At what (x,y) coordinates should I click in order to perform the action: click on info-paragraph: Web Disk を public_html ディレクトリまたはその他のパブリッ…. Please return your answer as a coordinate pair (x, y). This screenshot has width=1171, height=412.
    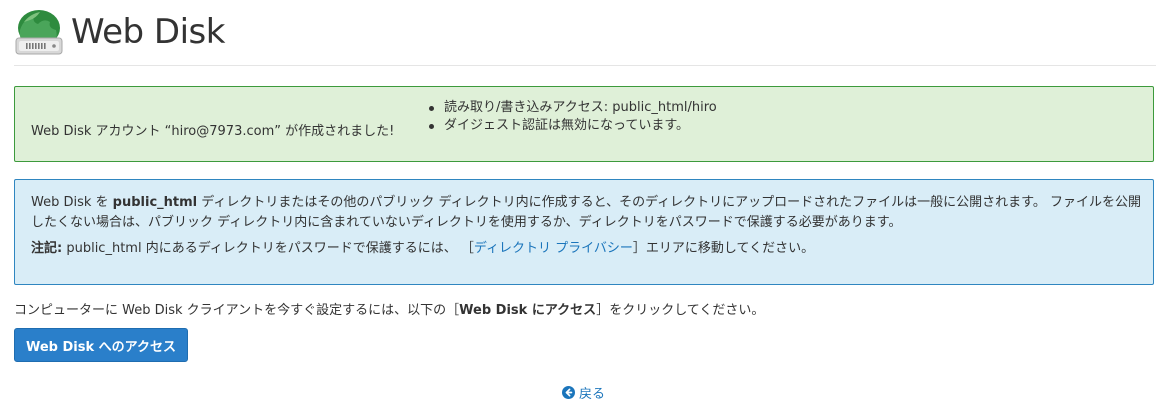
    Looking at the image, I should click on (586, 213).